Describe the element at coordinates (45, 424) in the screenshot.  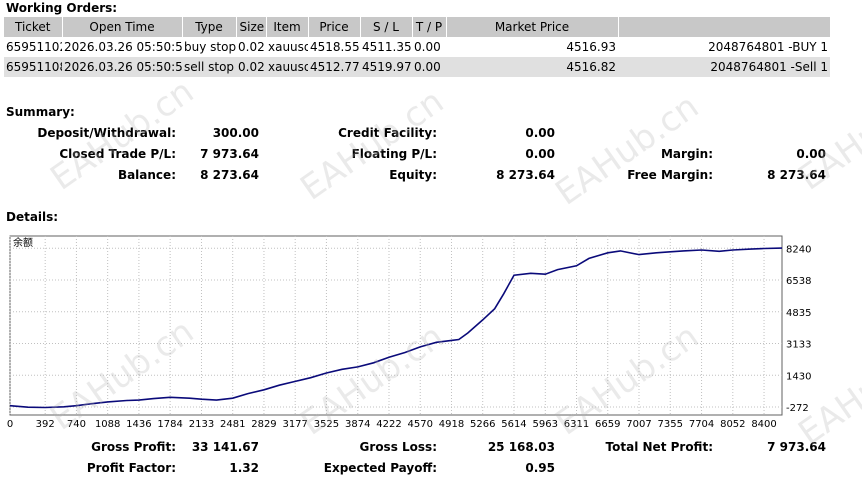
I see `x-tick-label: 392` at that location.